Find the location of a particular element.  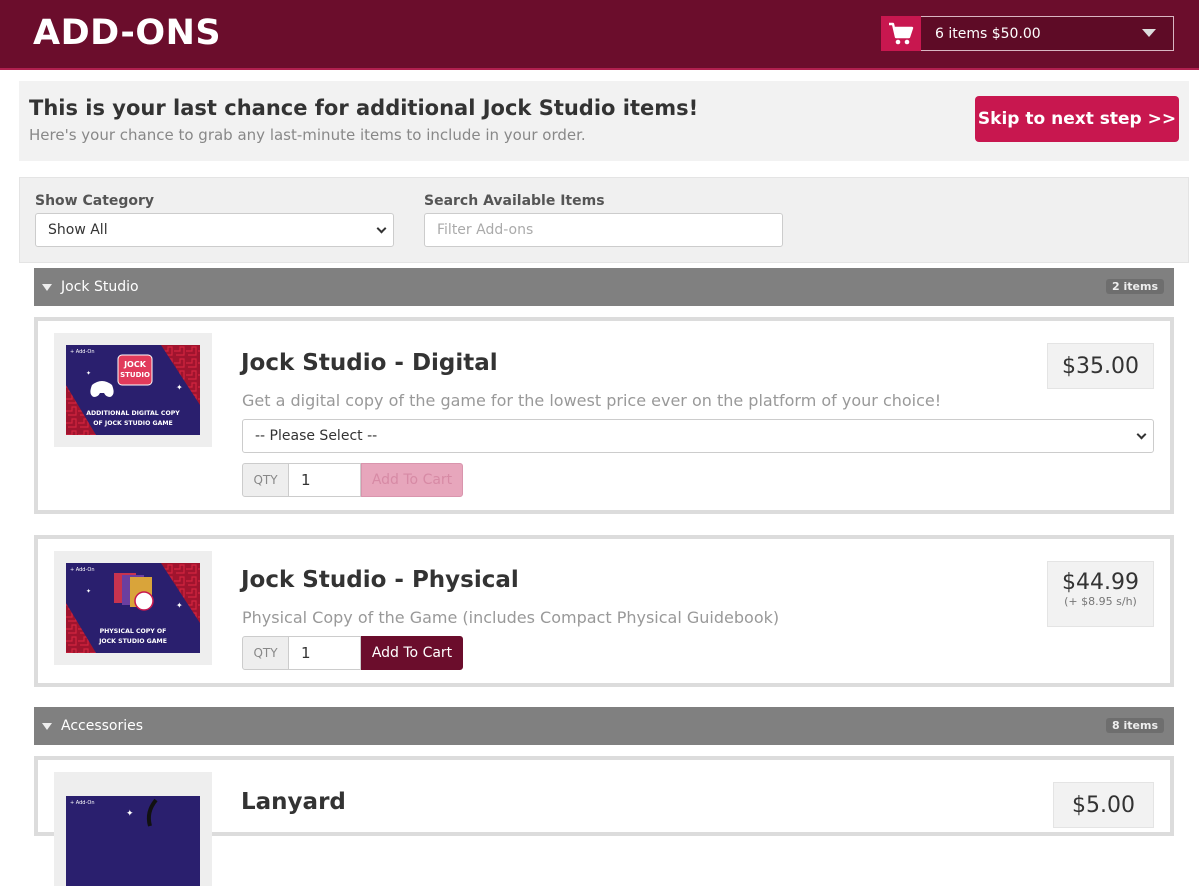

product-price: $35.00 is located at coordinates (1100, 366).